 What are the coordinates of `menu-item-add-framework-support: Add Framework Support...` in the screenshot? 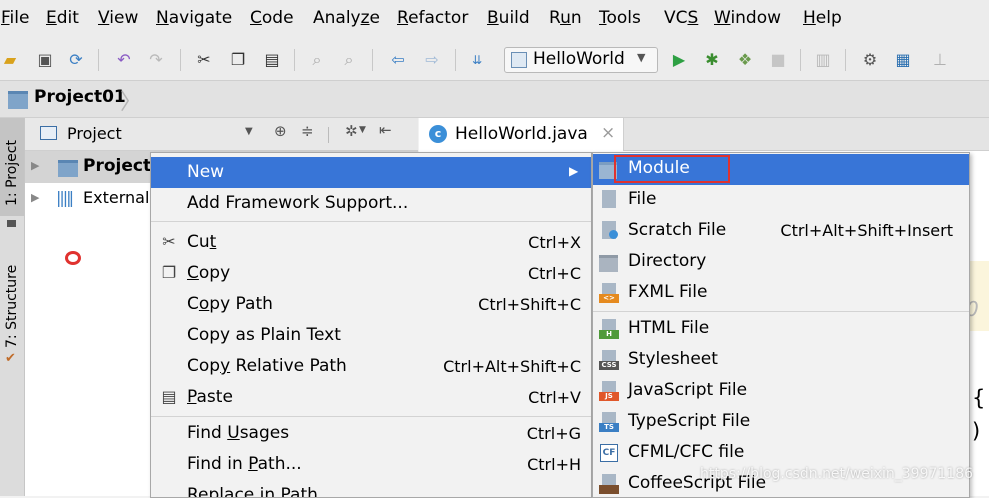 It's located at (371, 203).